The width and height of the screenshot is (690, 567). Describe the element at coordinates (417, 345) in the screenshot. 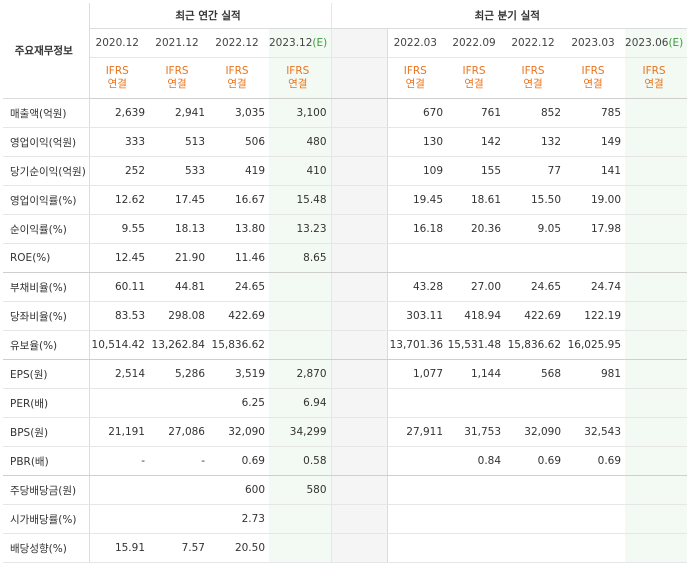

I see `quarter-value-cell: 13,701.36` at that location.